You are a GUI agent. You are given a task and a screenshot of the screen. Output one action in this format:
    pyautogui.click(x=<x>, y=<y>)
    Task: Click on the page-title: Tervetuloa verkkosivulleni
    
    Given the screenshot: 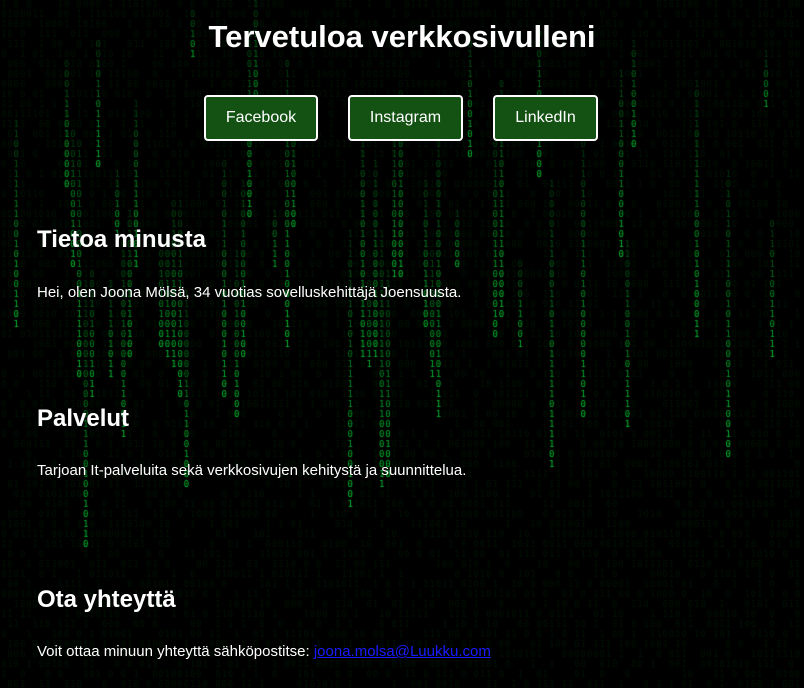 What is the action you would take?
    pyautogui.click(x=402, y=36)
    